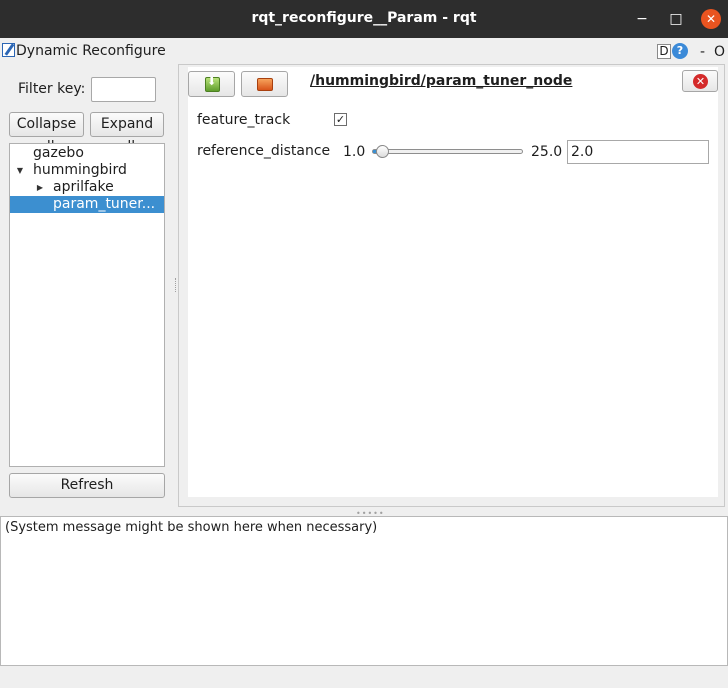  Describe the element at coordinates (447, 151) in the screenshot. I see `reference-distance-slider` at that location.